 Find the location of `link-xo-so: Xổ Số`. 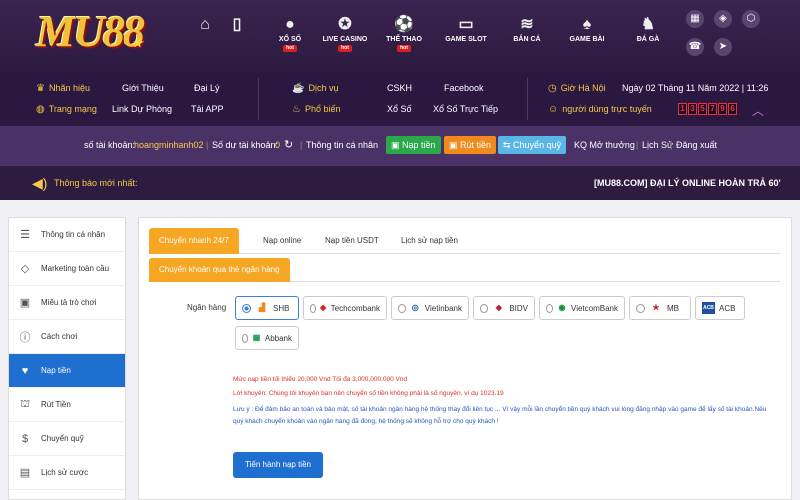

link-xo-so: Xổ Số is located at coordinates (399, 109).